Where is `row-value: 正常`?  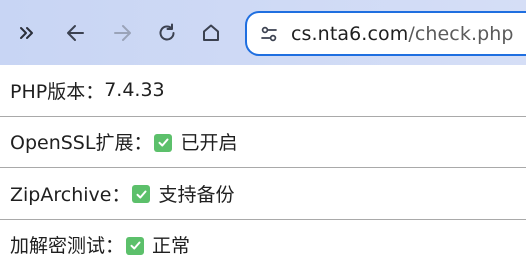
row-value: 正常 is located at coordinates (171, 246).